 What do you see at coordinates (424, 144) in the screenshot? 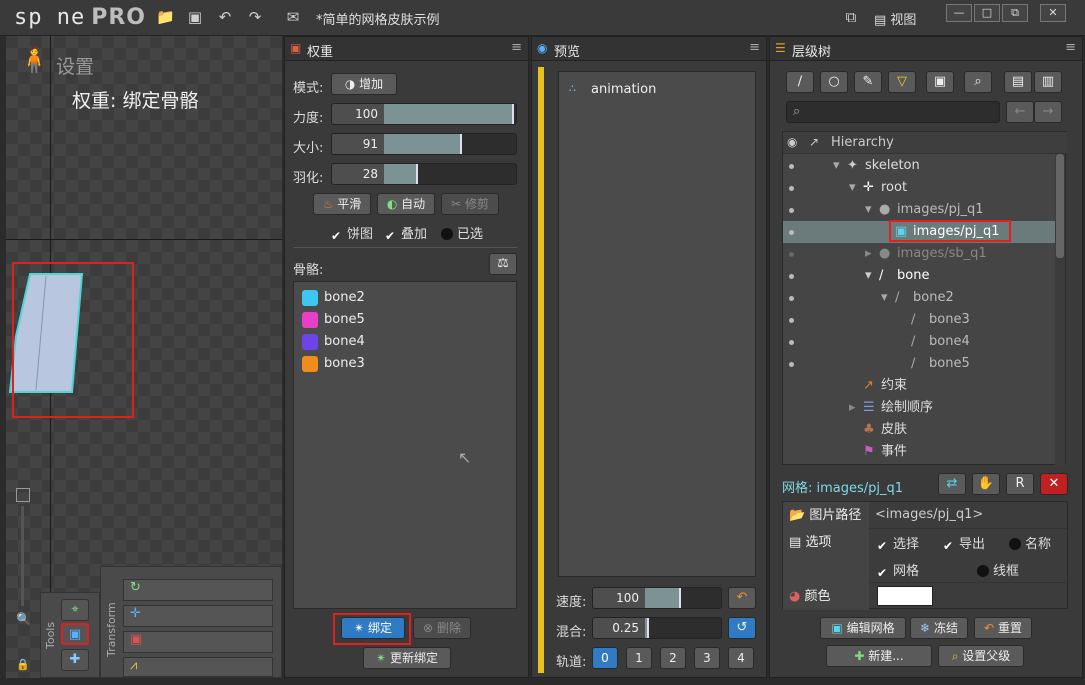
I see `size-slider: 91` at bounding box center [424, 144].